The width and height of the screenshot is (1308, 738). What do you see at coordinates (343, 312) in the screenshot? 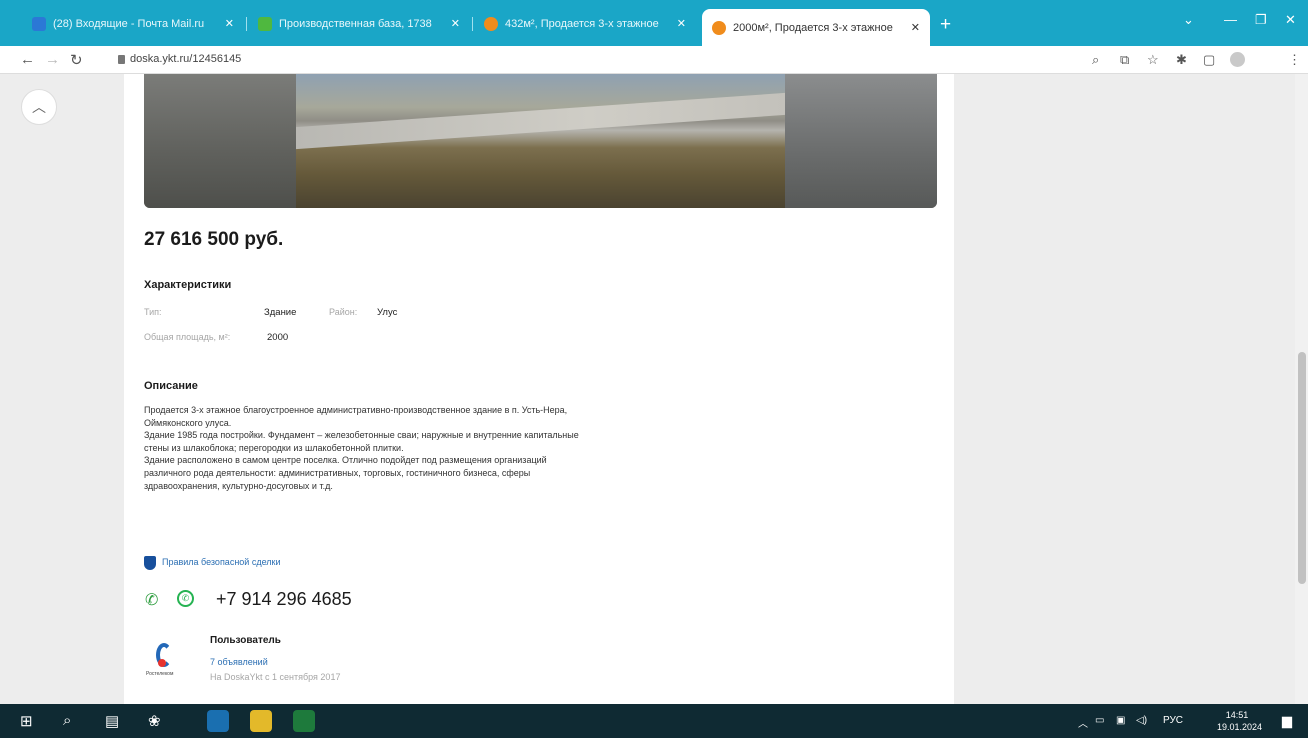
I see `district-label: Район:` at bounding box center [343, 312].